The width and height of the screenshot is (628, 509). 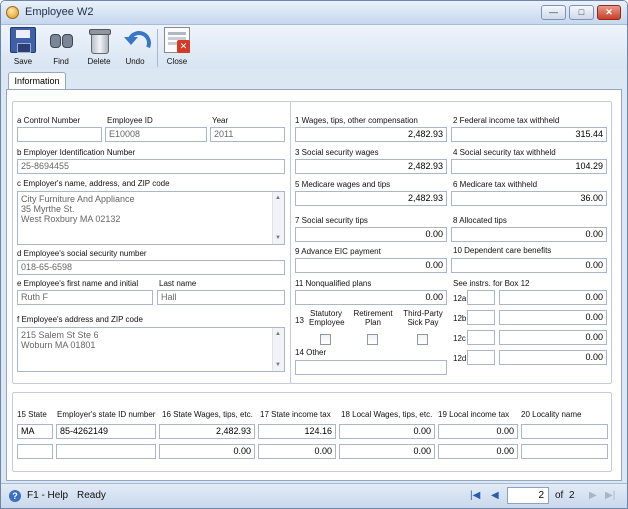 What do you see at coordinates (314, 13) in the screenshot?
I see `title-bar: Employee W2 — □ ✕` at bounding box center [314, 13].